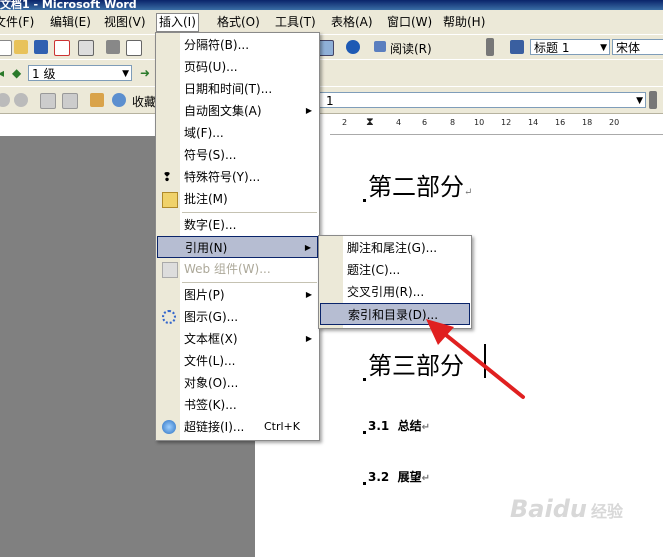 This screenshot has height=557, width=663. I want to click on home-icon, so click(97, 100).